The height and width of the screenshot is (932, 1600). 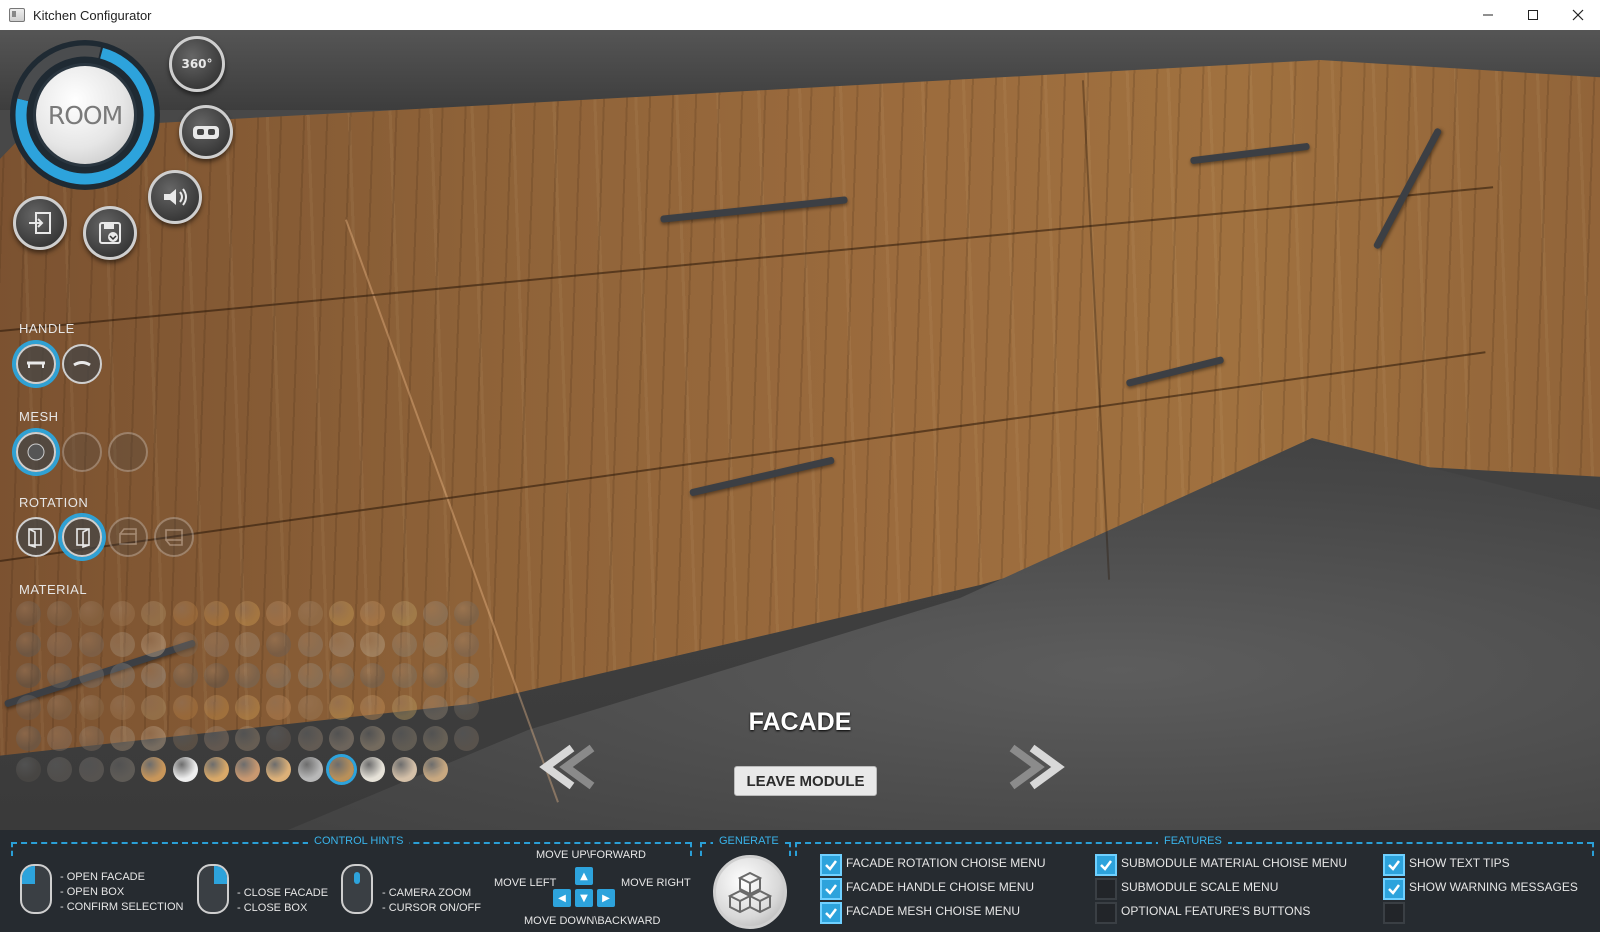 I want to click on vr-button, so click(x=206, y=132).